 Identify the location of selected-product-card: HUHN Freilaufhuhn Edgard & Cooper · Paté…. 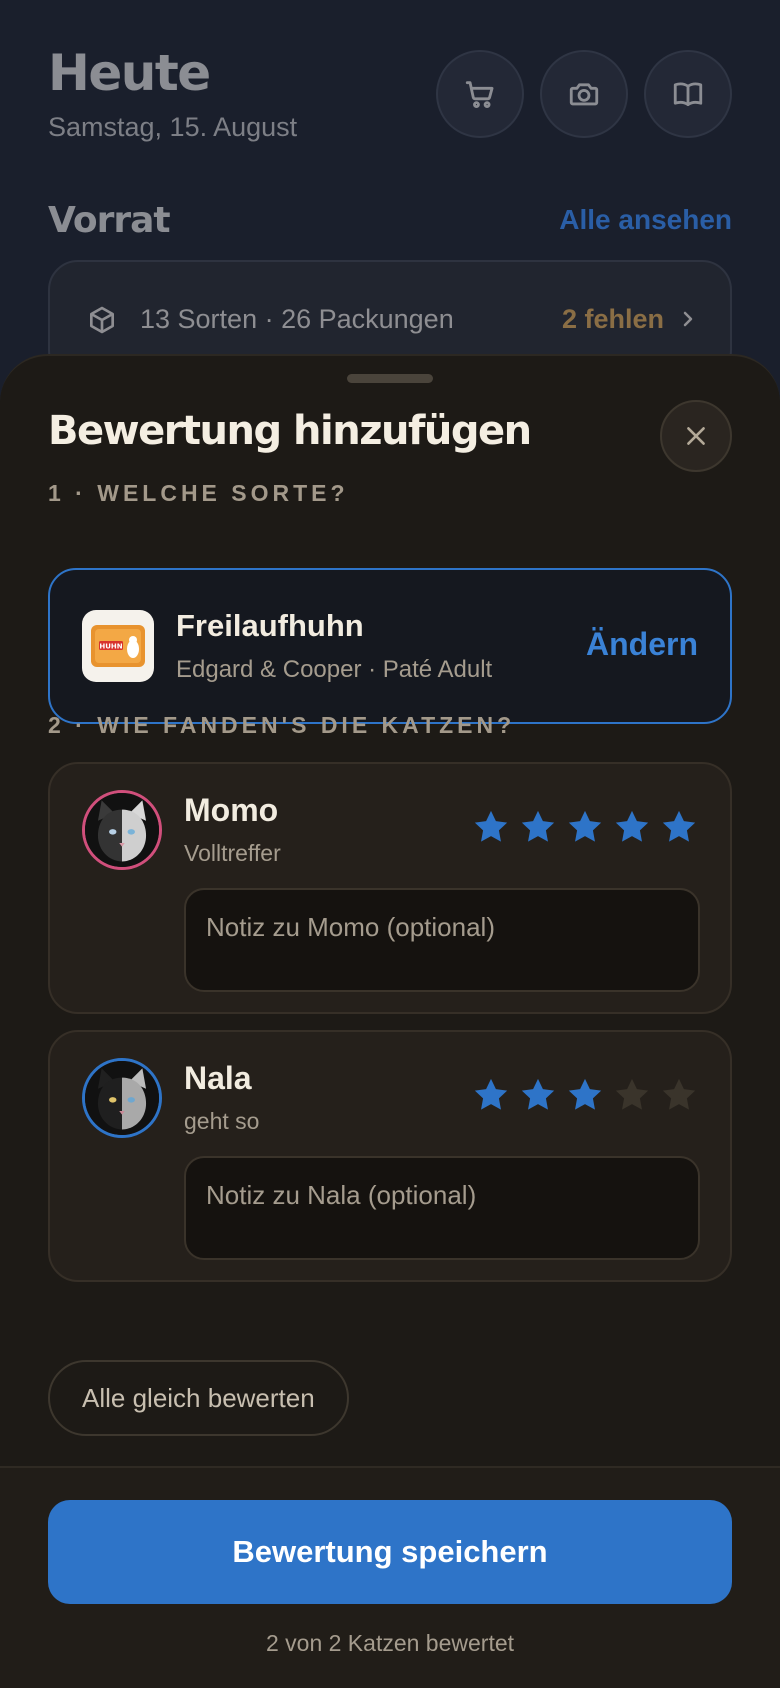
(390, 646).